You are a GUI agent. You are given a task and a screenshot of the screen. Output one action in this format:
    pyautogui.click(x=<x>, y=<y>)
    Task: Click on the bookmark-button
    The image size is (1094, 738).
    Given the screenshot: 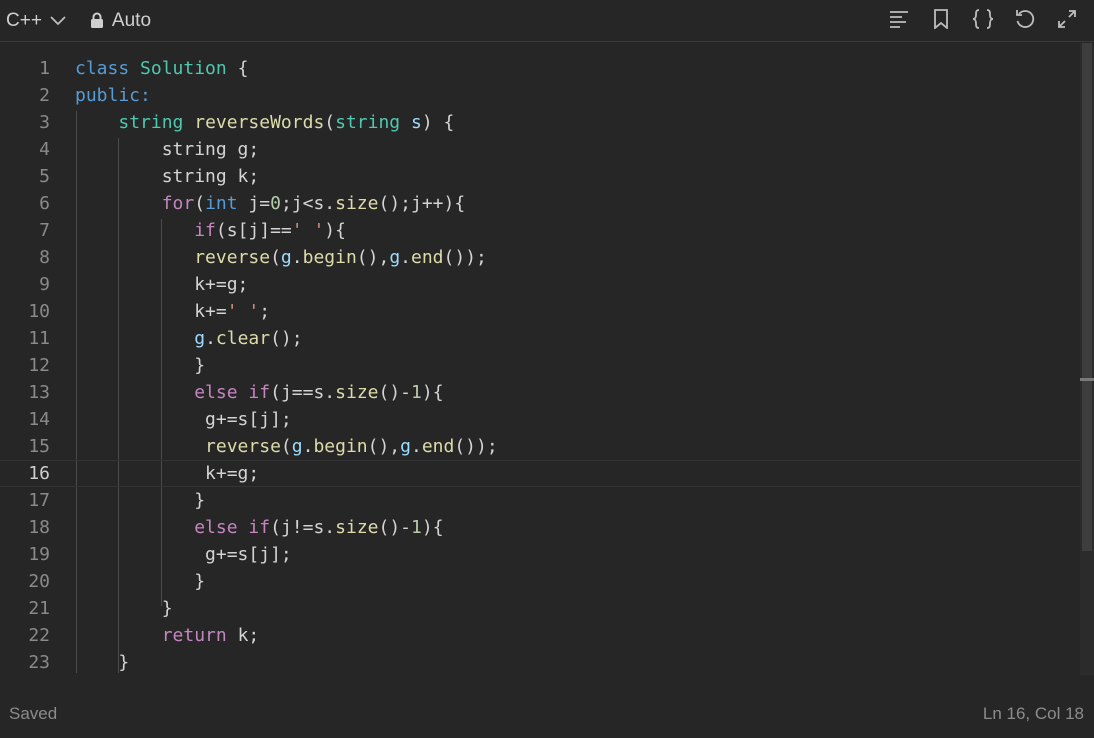 What is the action you would take?
    pyautogui.click(x=941, y=21)
    